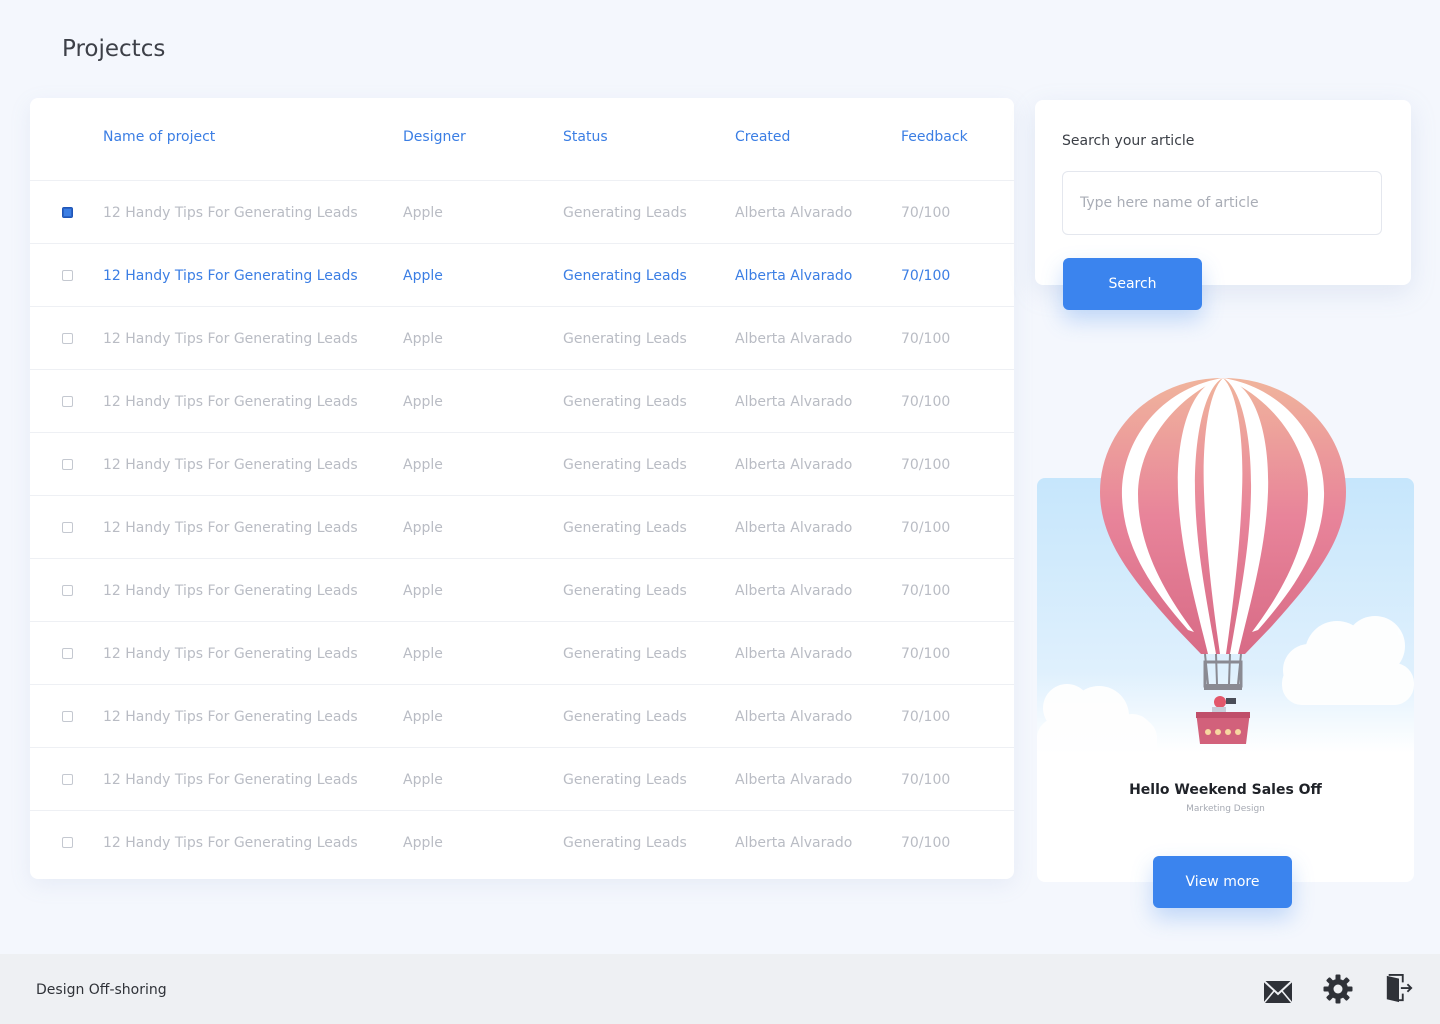 Image resolution: width=1440 pixels, height=1024 pixels. What do you see at coordinates (1222, 882) in the screenshot?
I see `view-more-button: View more` at bounding box center [1222, 882].